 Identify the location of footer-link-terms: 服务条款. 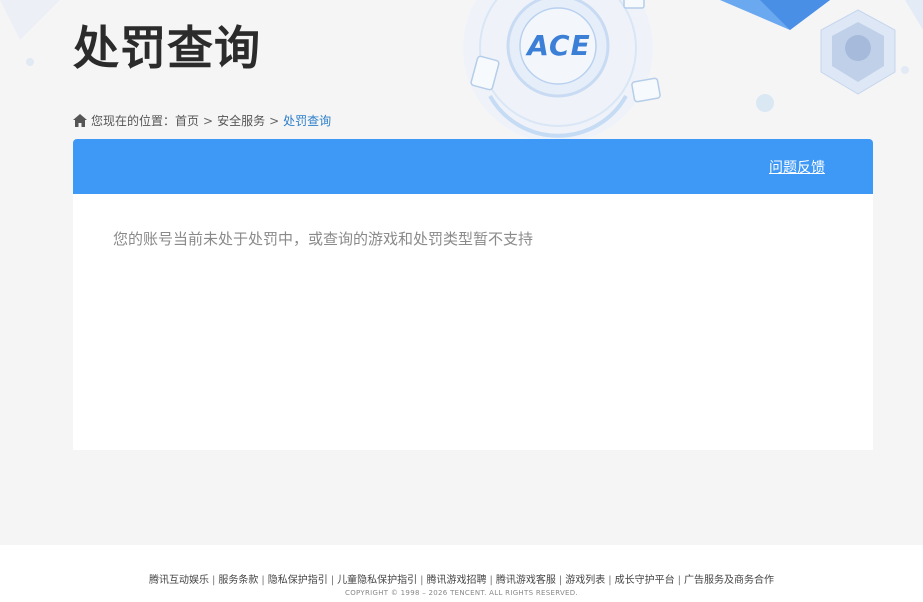
(238, 580).